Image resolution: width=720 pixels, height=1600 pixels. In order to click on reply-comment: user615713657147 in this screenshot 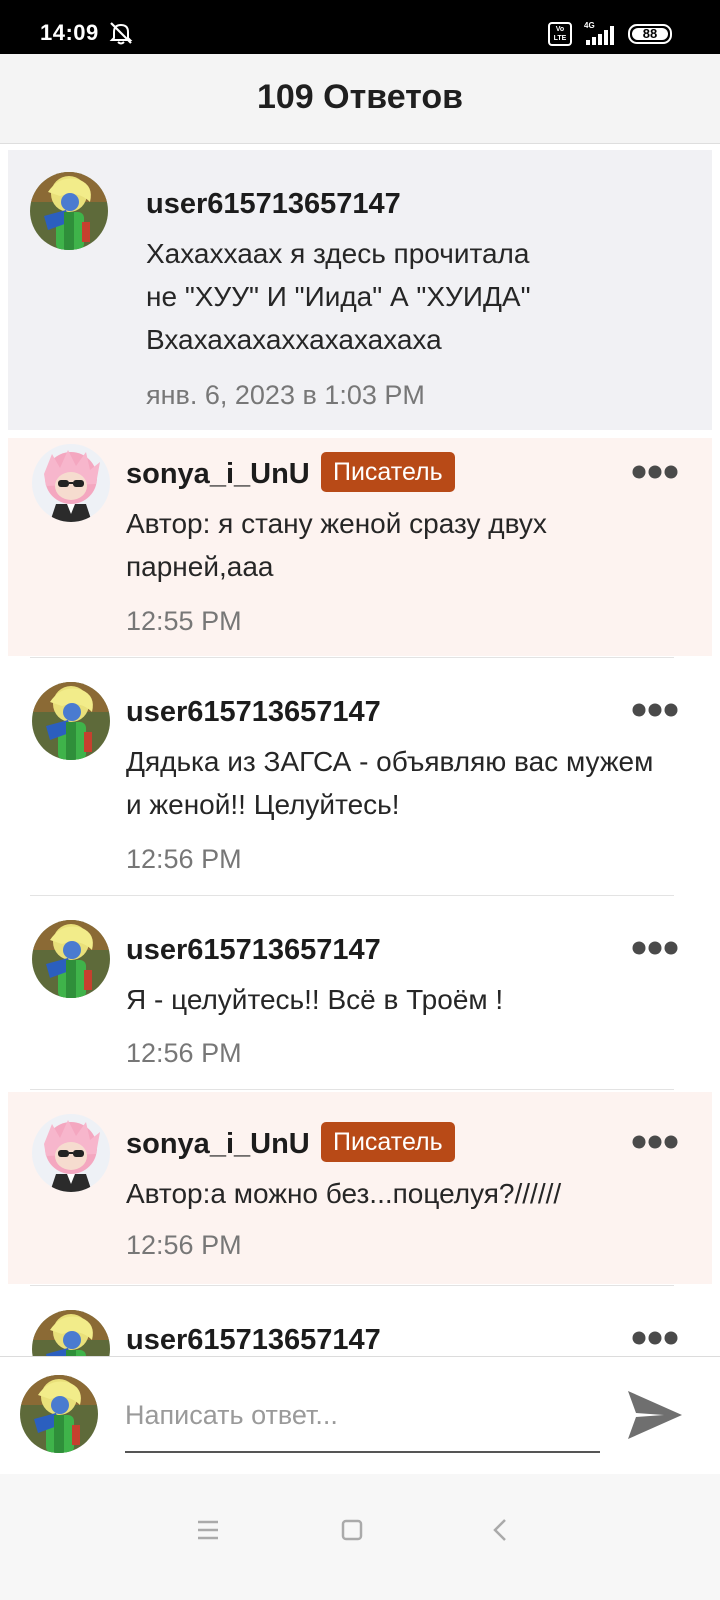, I will do `click(360, 1325)`.